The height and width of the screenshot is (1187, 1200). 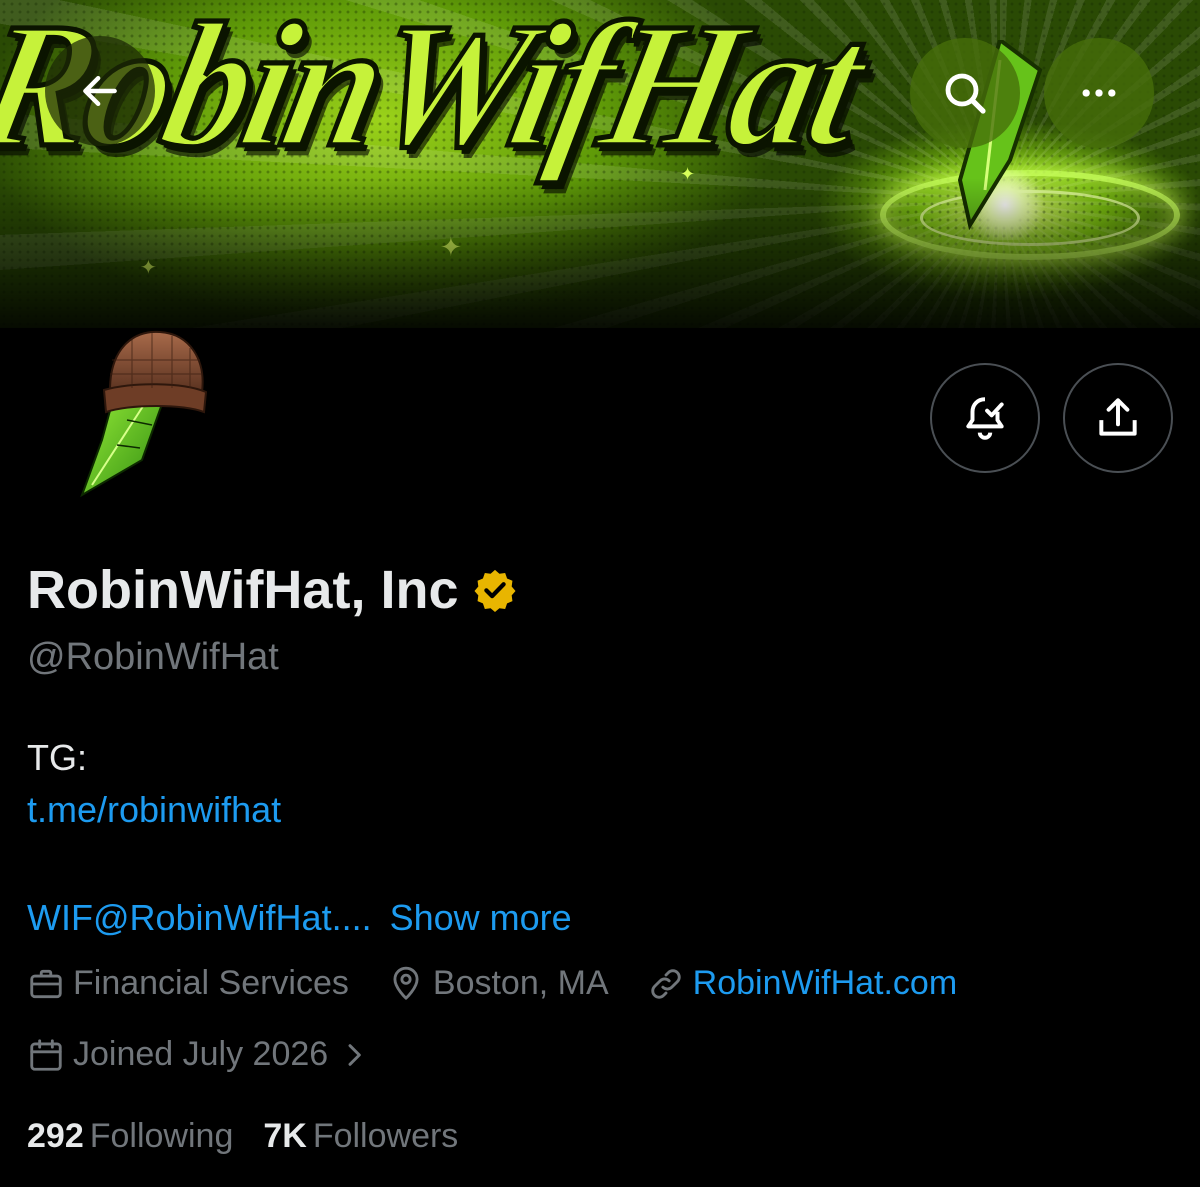 I want to click on share-button, so click(x=1118, y=418).